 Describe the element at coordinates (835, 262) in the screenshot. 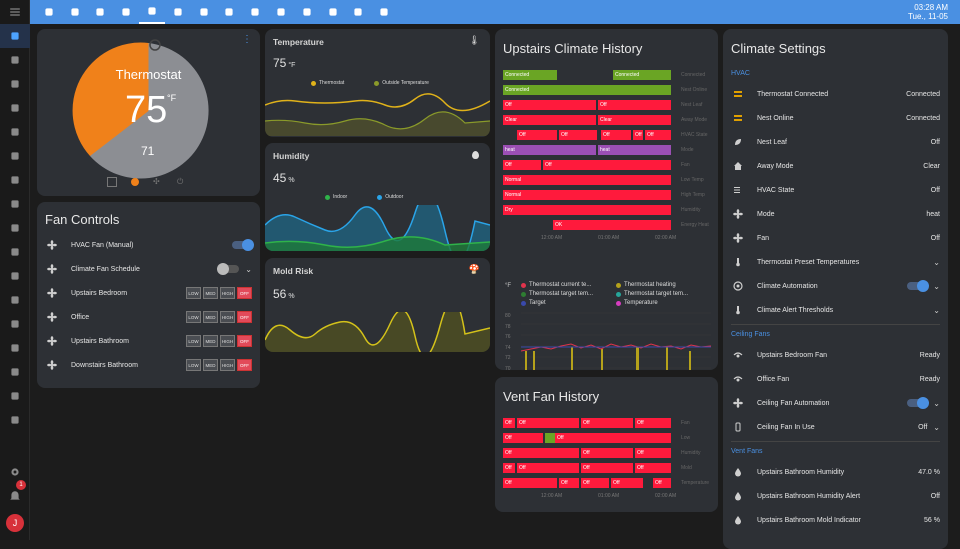

I see `settings-row: Thermostat Preset Temperatures ⌄` at that location.